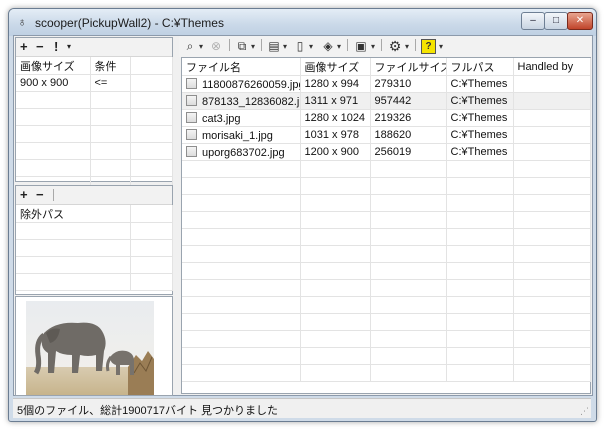  What do you see at coordinates (110, 66) in the screenshot?
I see `column-header-condition: 条件` at bounding box center [110, 66].